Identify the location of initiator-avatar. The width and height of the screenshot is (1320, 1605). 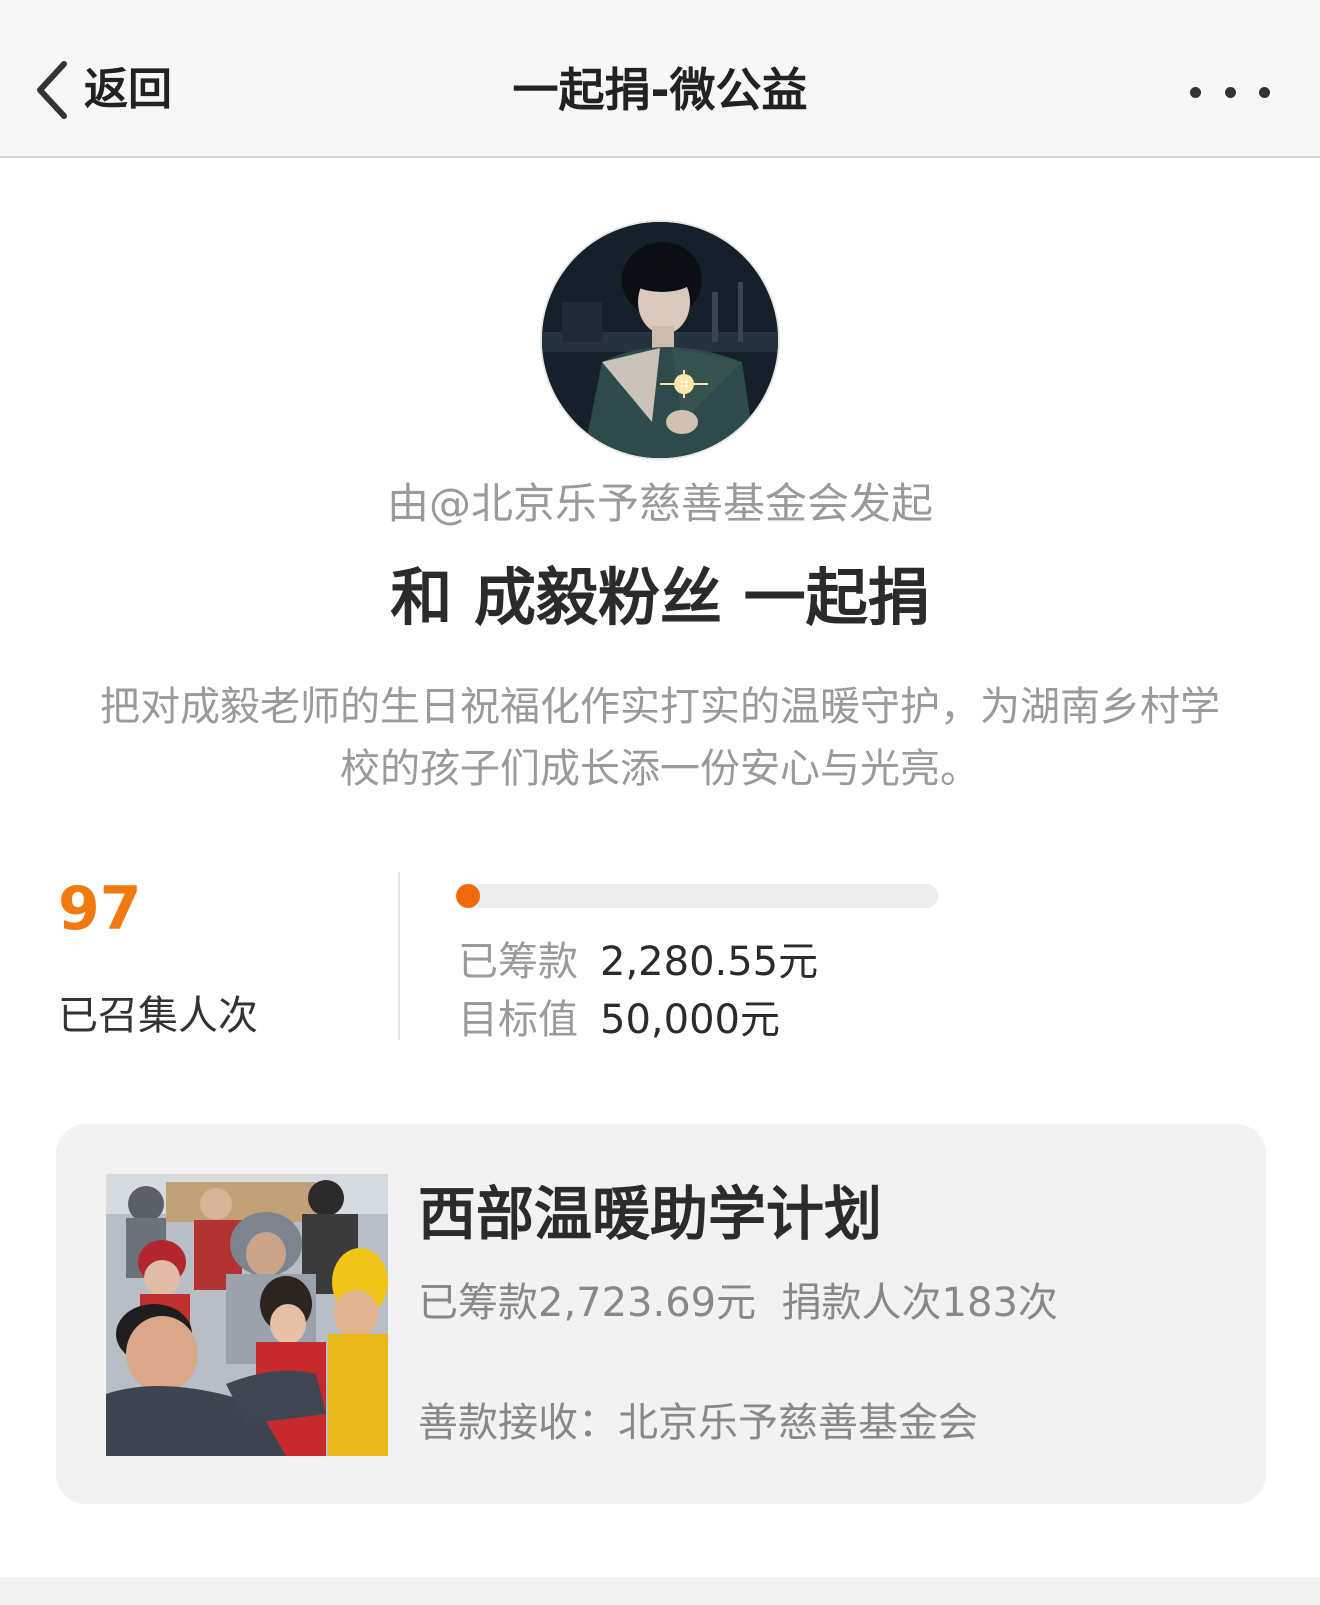
(660, 340).